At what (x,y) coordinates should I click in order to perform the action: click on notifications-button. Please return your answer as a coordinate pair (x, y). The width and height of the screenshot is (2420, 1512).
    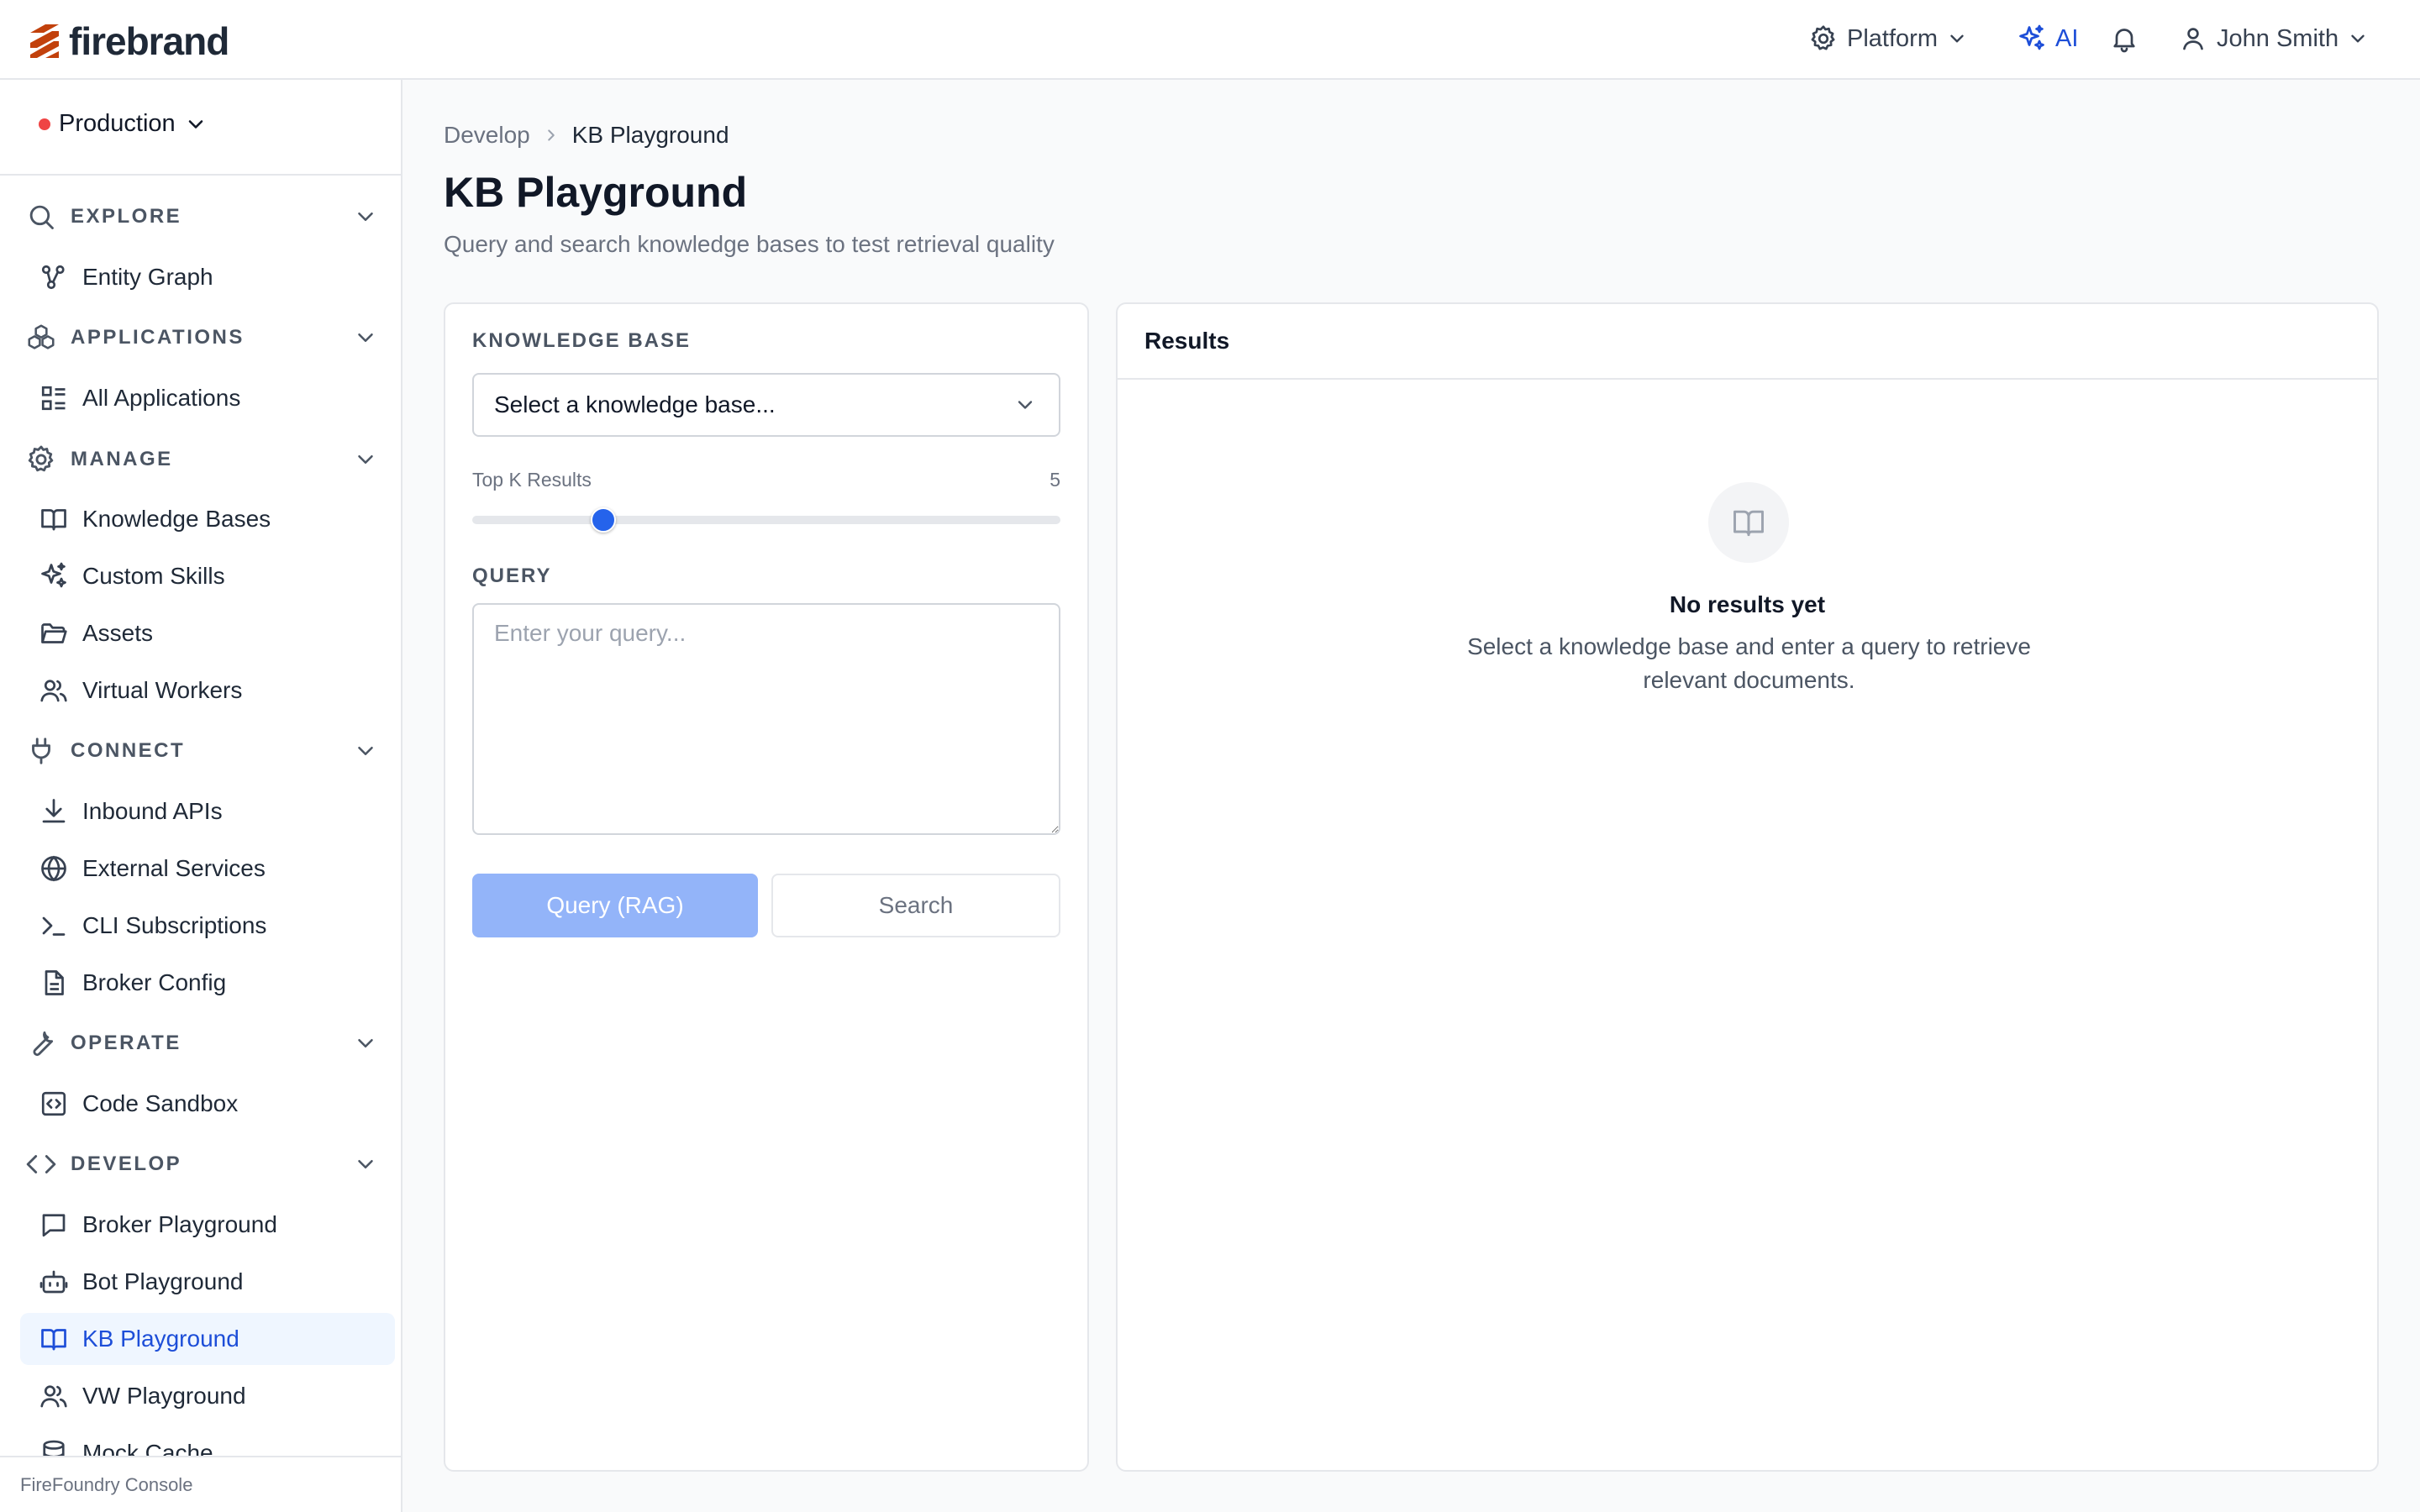
    Looking at the image, I should click on (2124, 39).